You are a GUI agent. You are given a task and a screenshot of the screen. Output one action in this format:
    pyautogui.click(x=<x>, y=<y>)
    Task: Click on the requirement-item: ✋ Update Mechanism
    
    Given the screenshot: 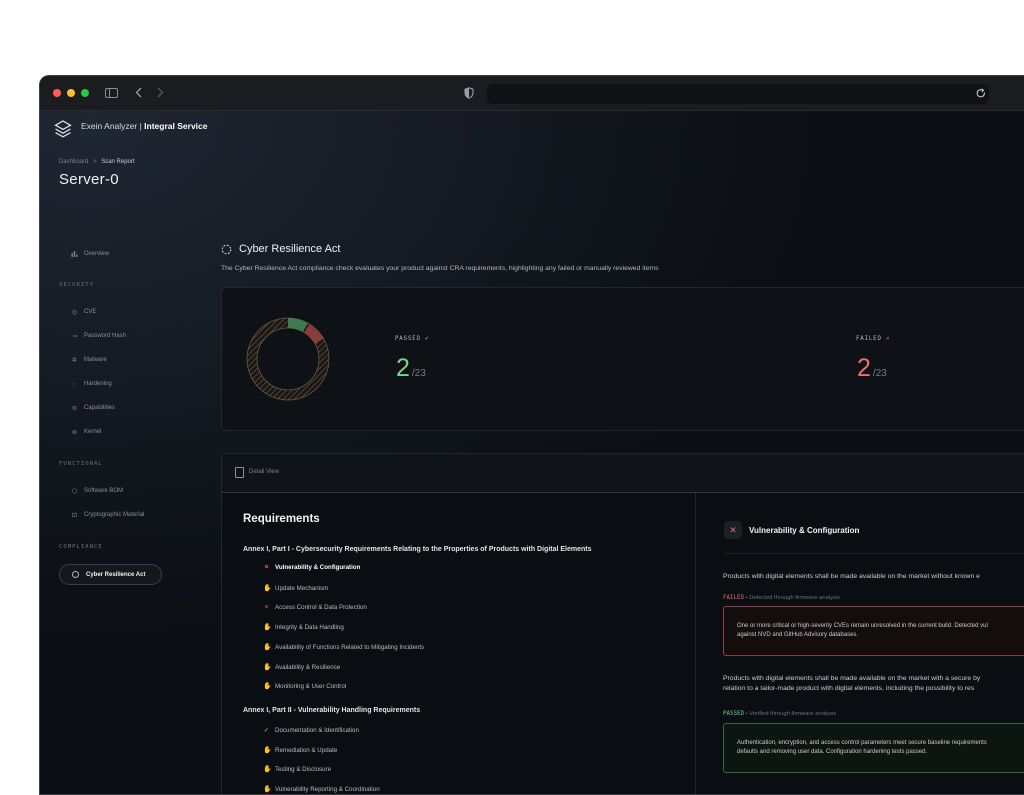 What is the action you would take?
    pyautogui.click(x=295, y=588)
    